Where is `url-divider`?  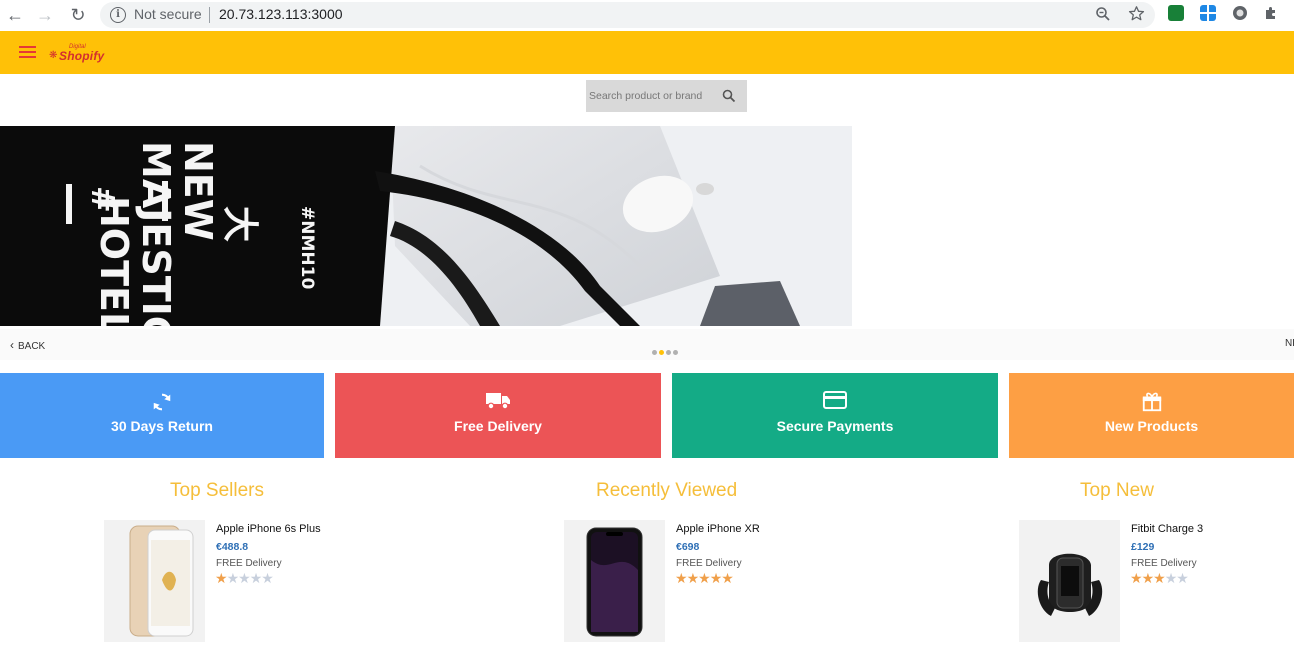
url-divider is located at coordinates (209, 15).